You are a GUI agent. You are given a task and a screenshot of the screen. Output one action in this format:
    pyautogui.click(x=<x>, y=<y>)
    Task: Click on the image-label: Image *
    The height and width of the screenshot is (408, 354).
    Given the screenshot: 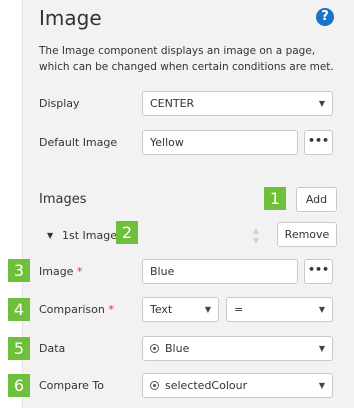 What is the action you would take?
    pyautogui.click(x=61, y=271)
    